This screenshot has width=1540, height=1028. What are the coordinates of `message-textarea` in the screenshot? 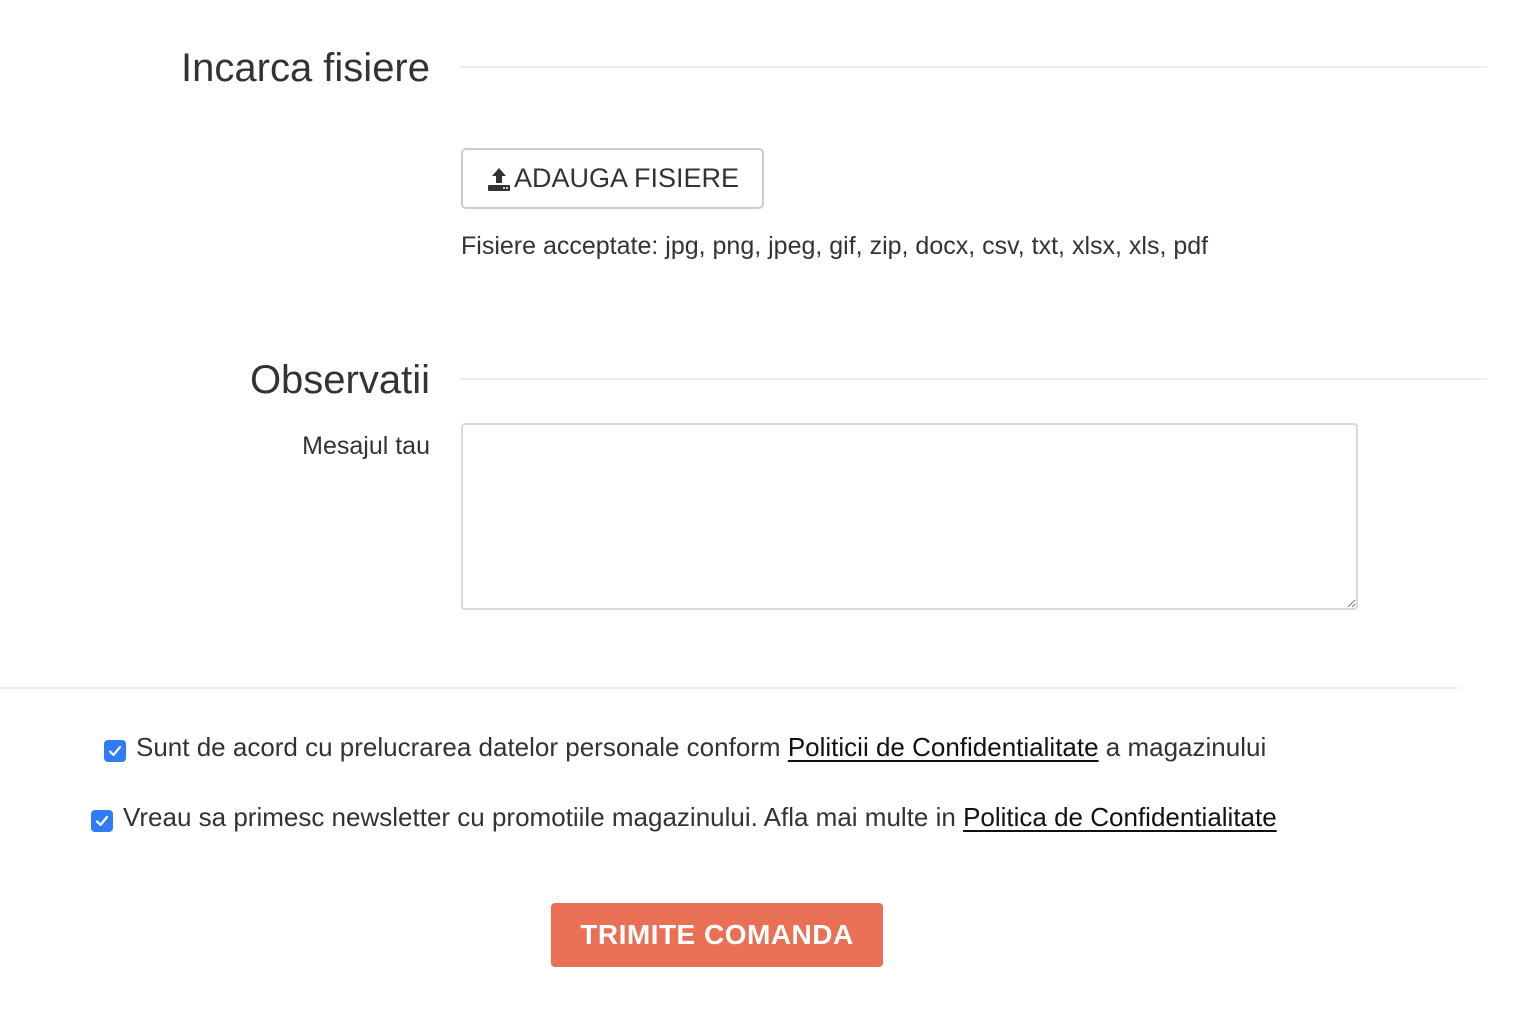 It's located at (909, 516).